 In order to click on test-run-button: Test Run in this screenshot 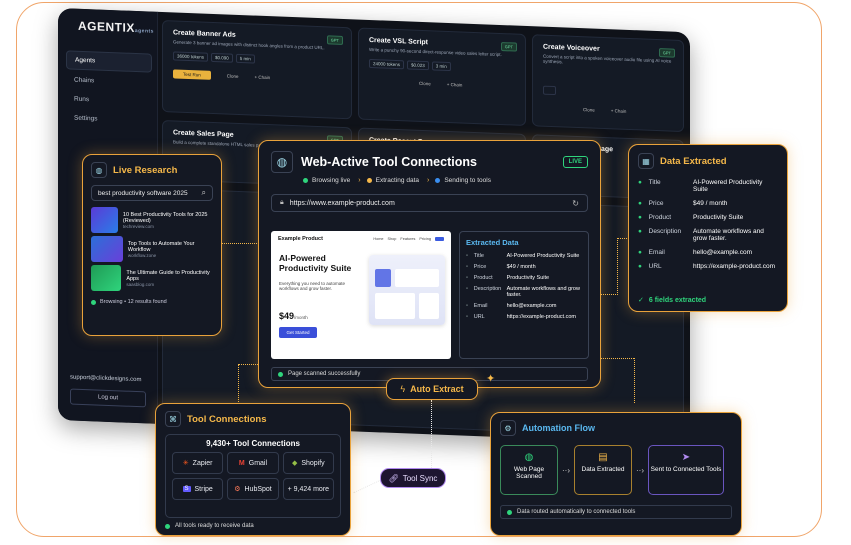, I will do `click(192, 74)`.